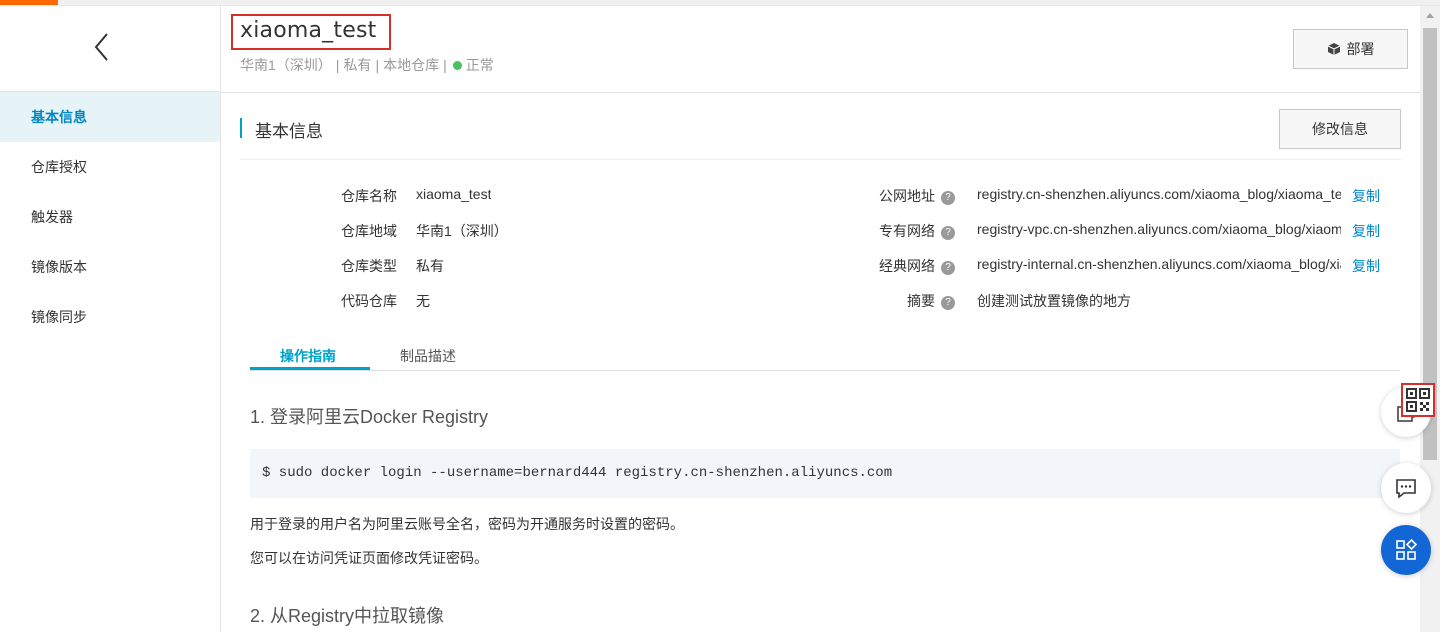  Describe the element at coordinates (241, 128) in the screenshot. I see `section-accent-bar` at that location.